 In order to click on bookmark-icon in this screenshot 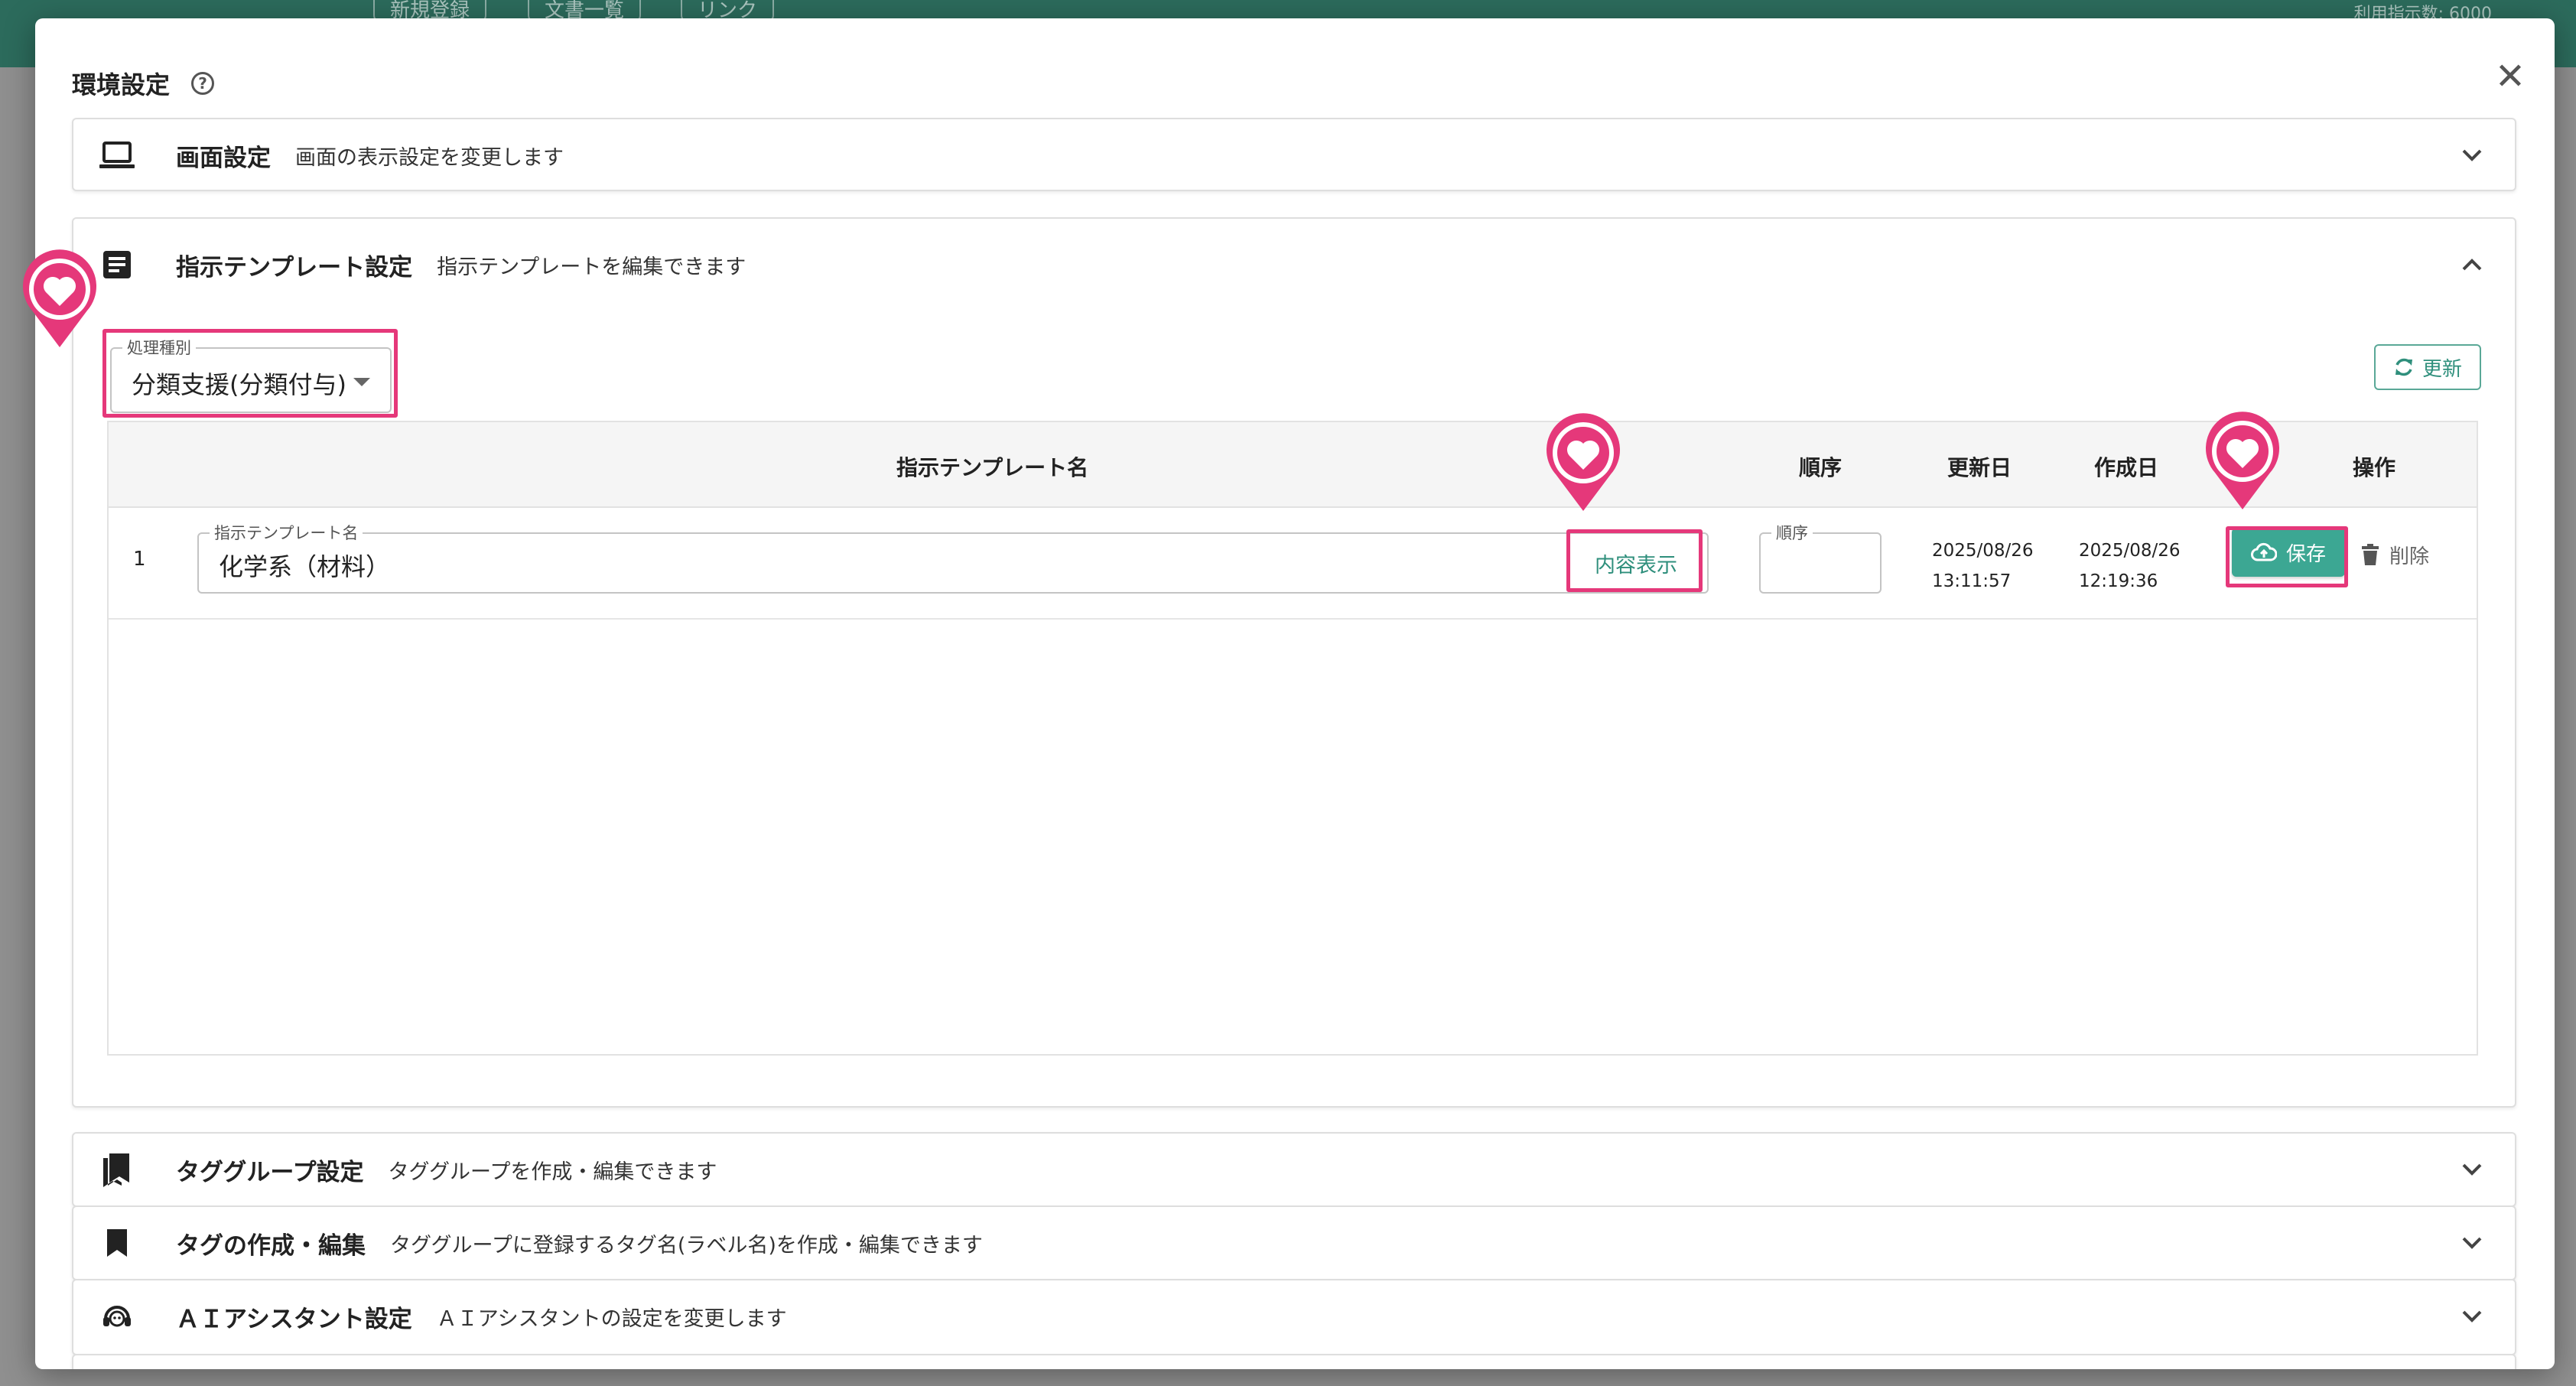, I will do `click(117, 1243)`.